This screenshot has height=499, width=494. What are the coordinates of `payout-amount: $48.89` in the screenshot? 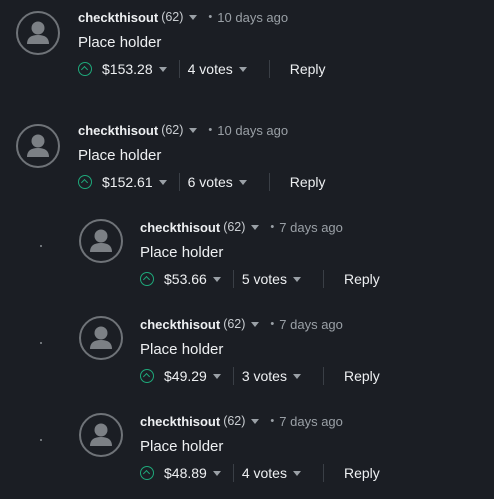 It's located at (185, 473).